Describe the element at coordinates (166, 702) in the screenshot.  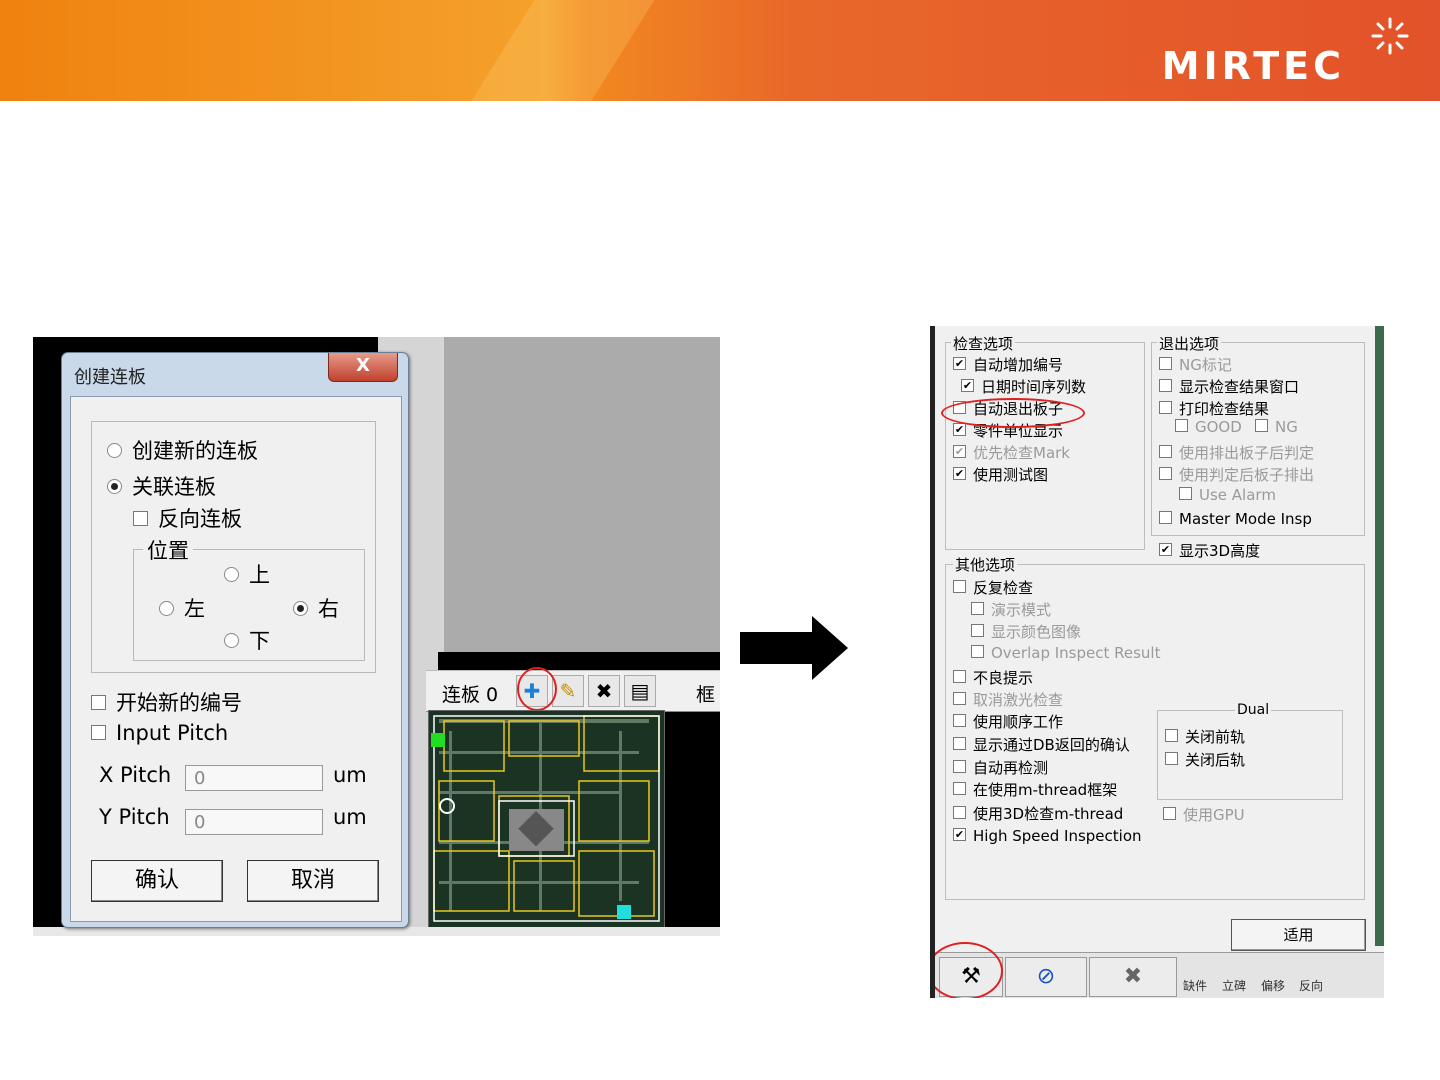
I see `start-numbering-checkbox: 开始新的编号` at that location.